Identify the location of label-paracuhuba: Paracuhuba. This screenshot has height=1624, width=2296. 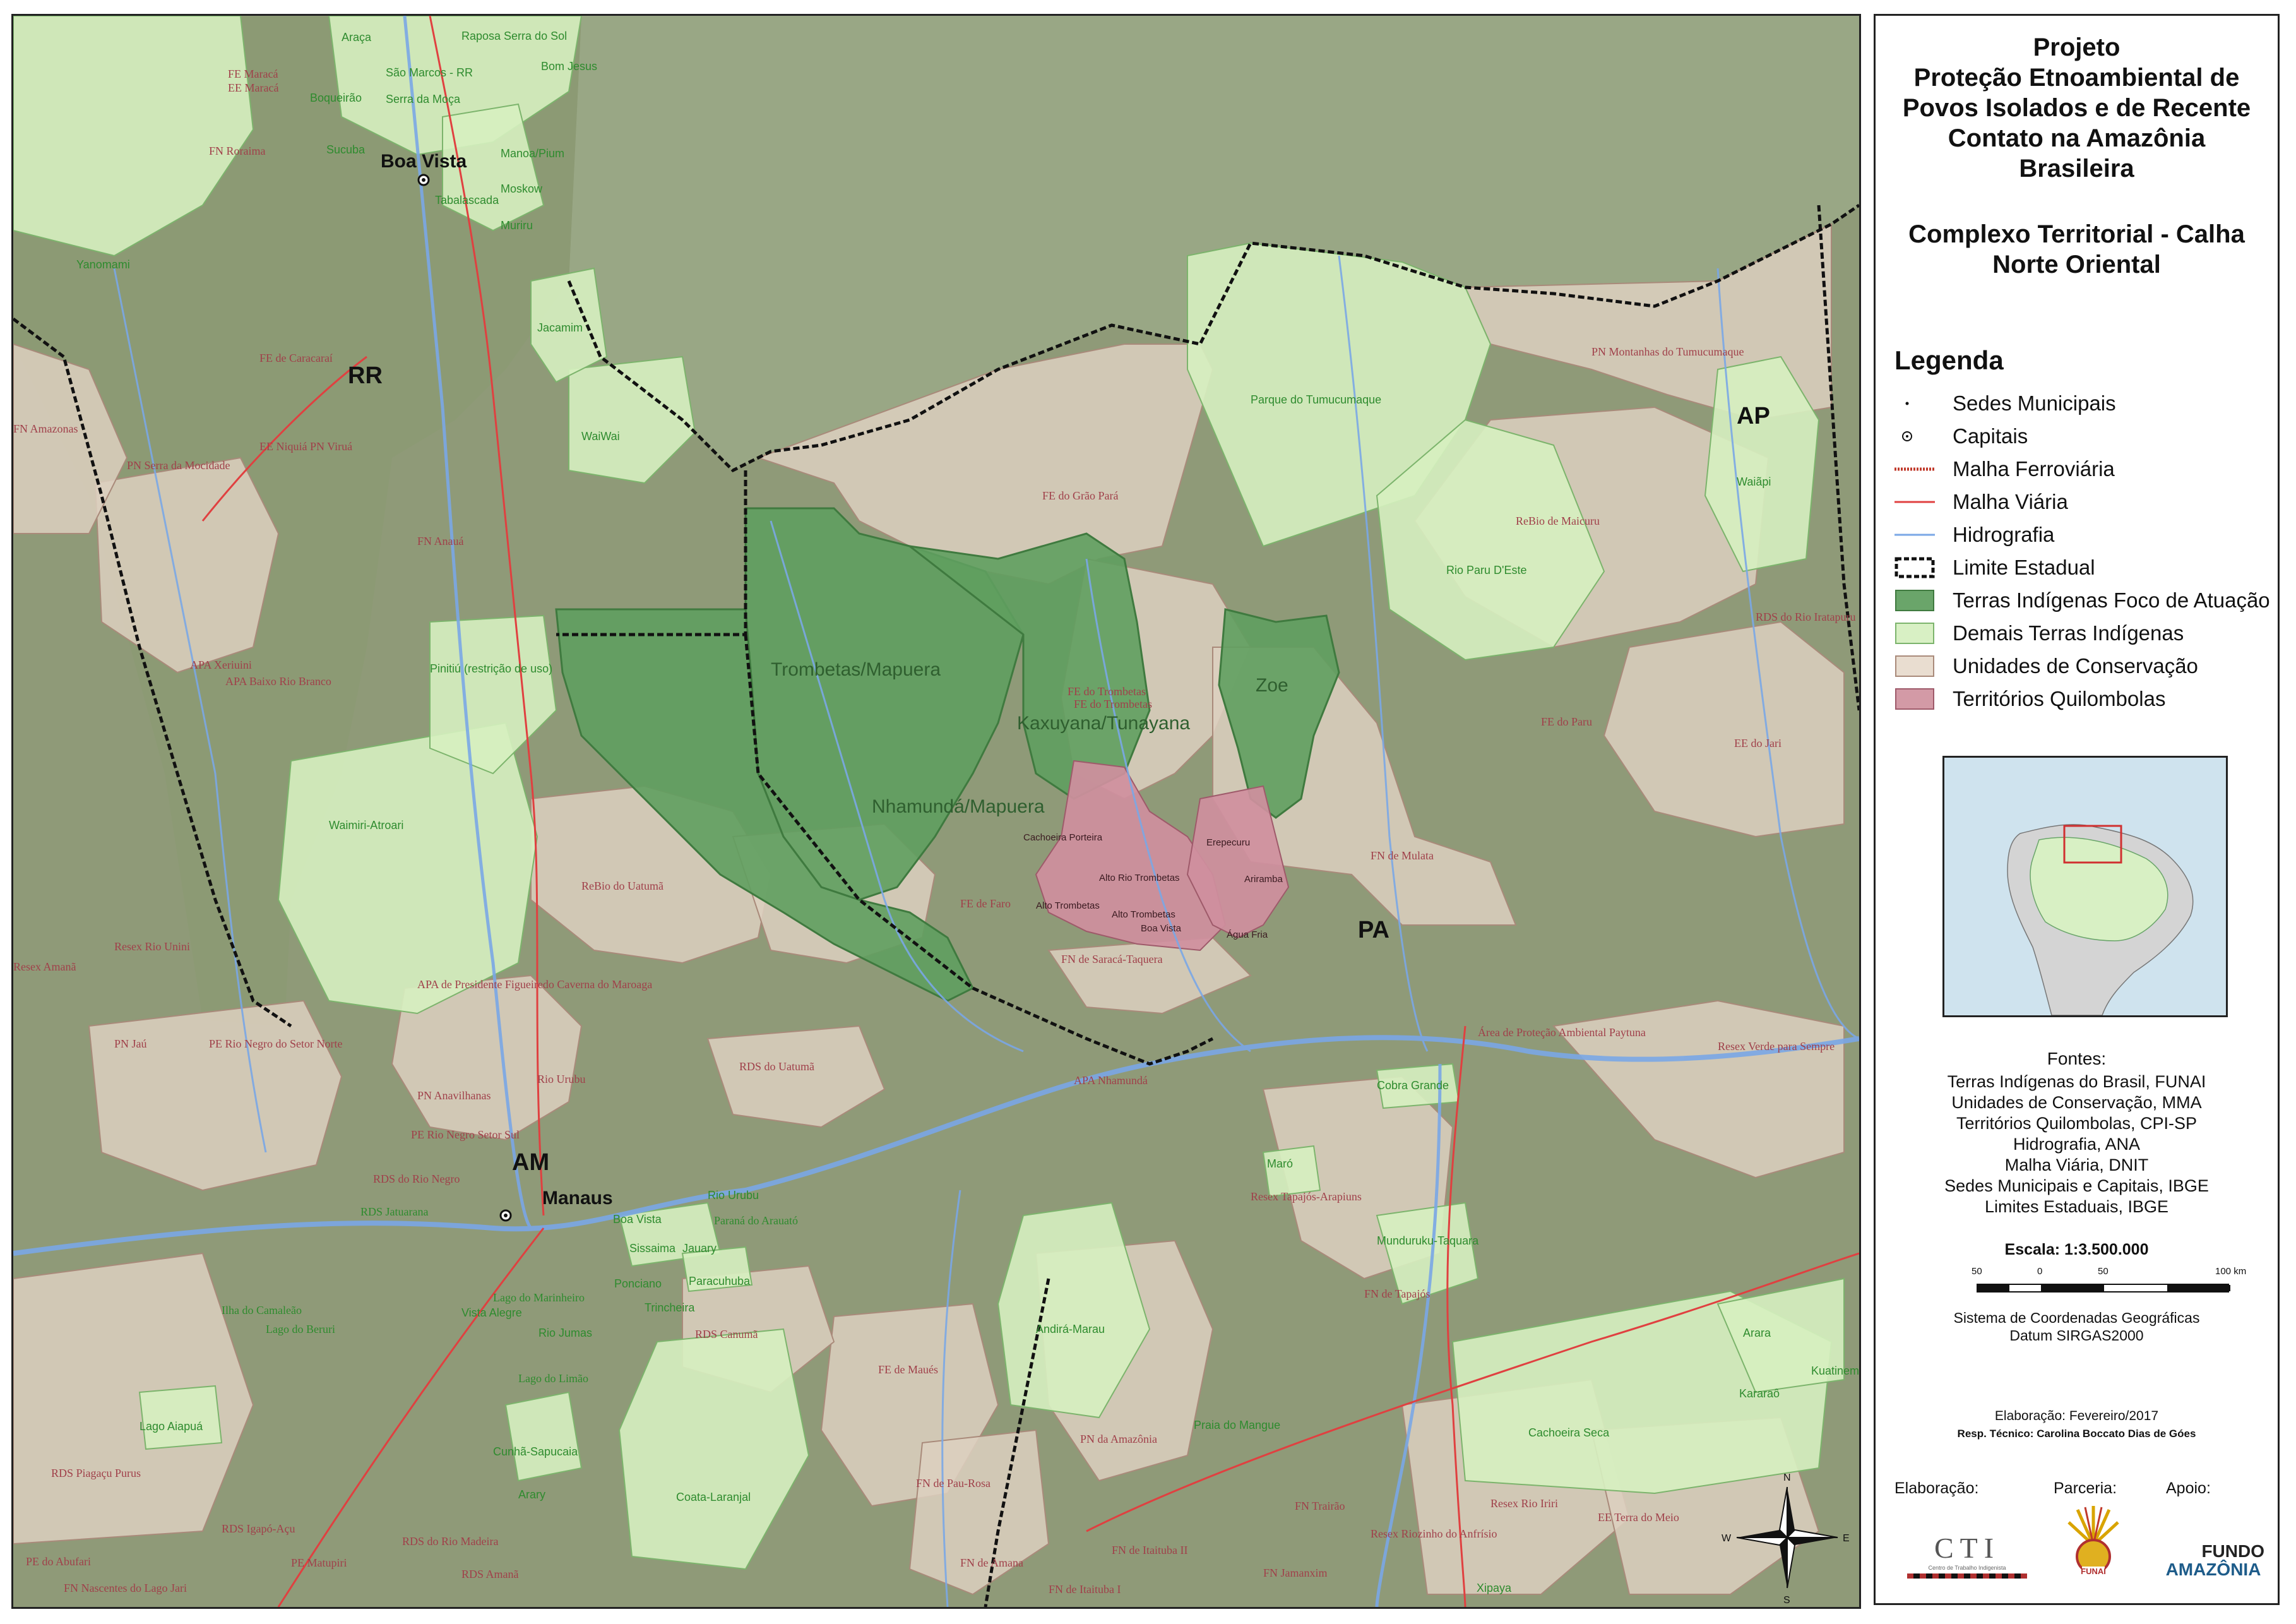
(720, 1281).